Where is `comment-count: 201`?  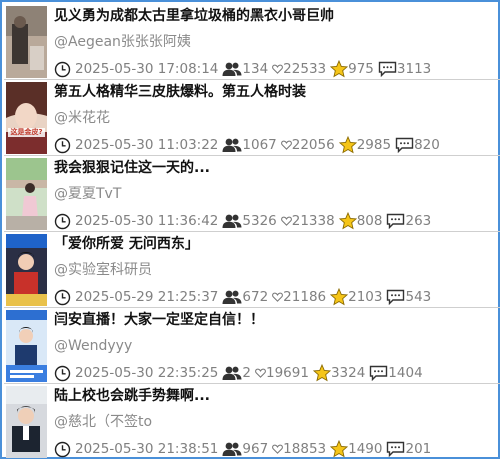 comment-count: 201 is located at coordinates (418, 449).